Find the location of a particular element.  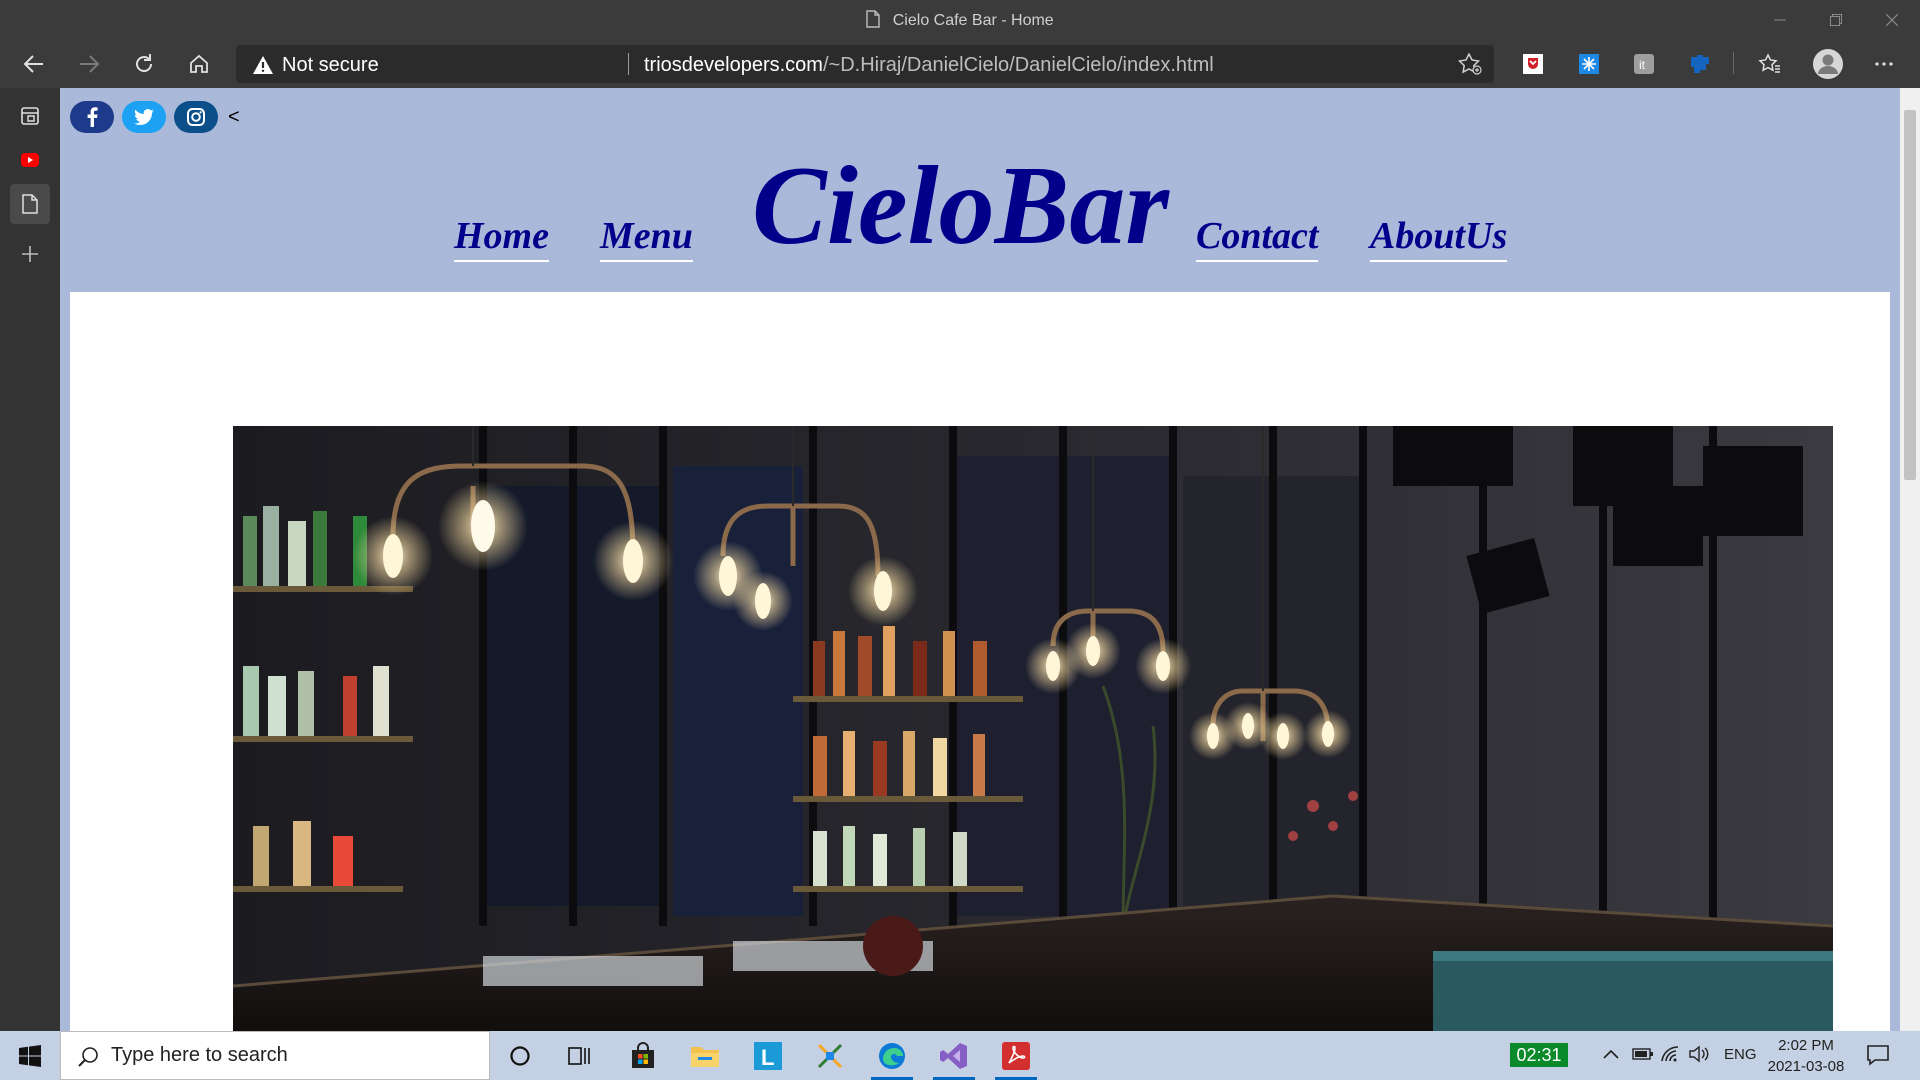

vertical-tabs-panel is located at coordinates (30, 559).